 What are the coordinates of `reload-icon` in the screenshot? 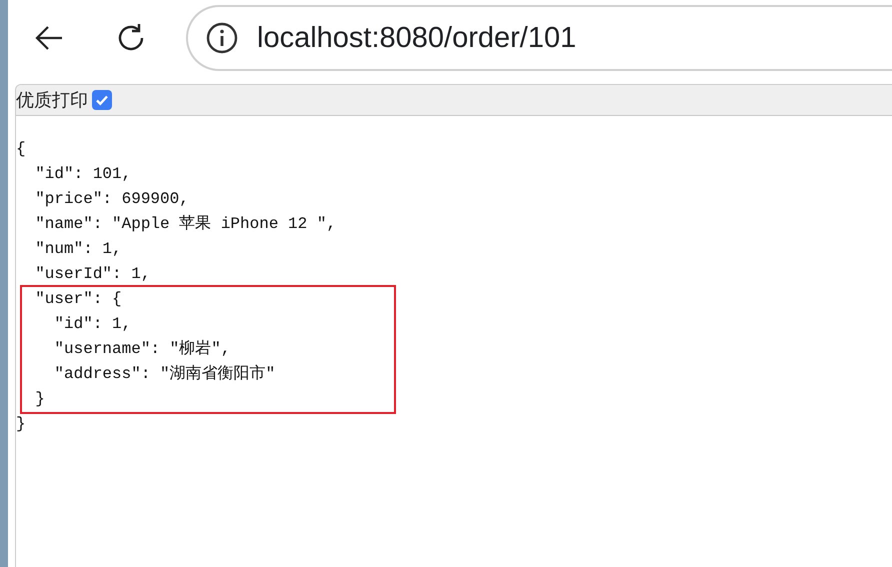 It's located at (131, 38).